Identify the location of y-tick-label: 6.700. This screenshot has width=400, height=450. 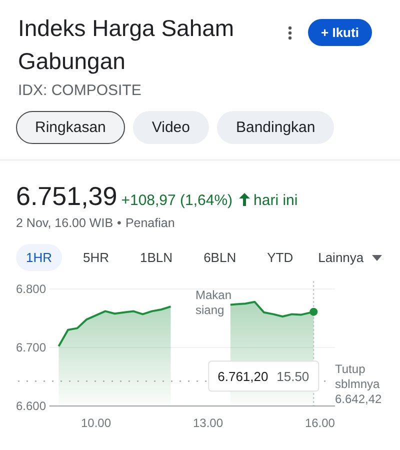
(31, 347).